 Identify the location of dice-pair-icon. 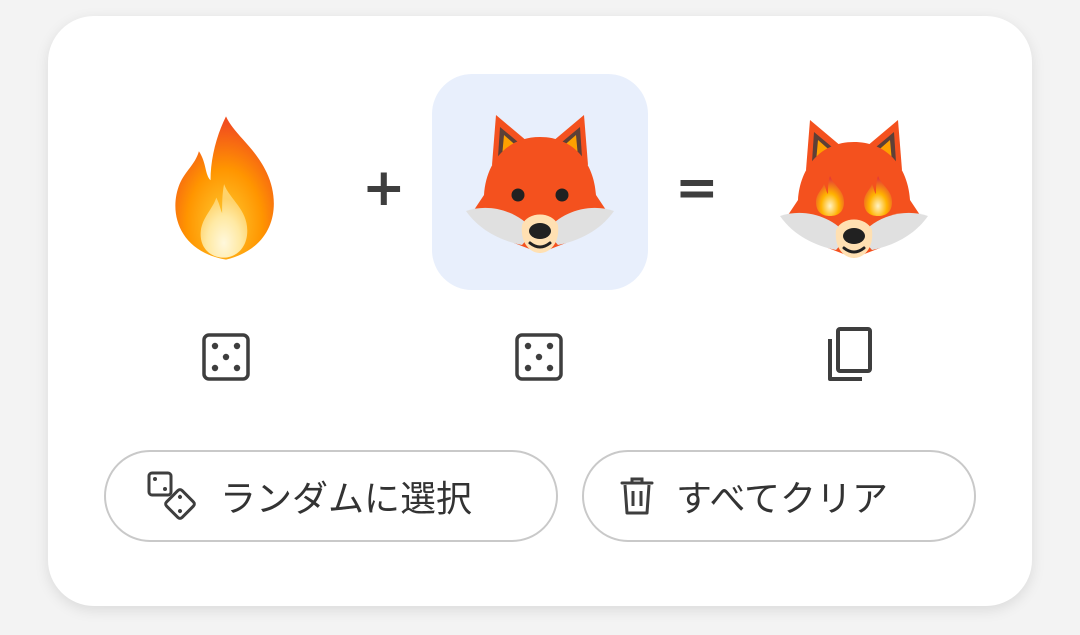
(171, 495).